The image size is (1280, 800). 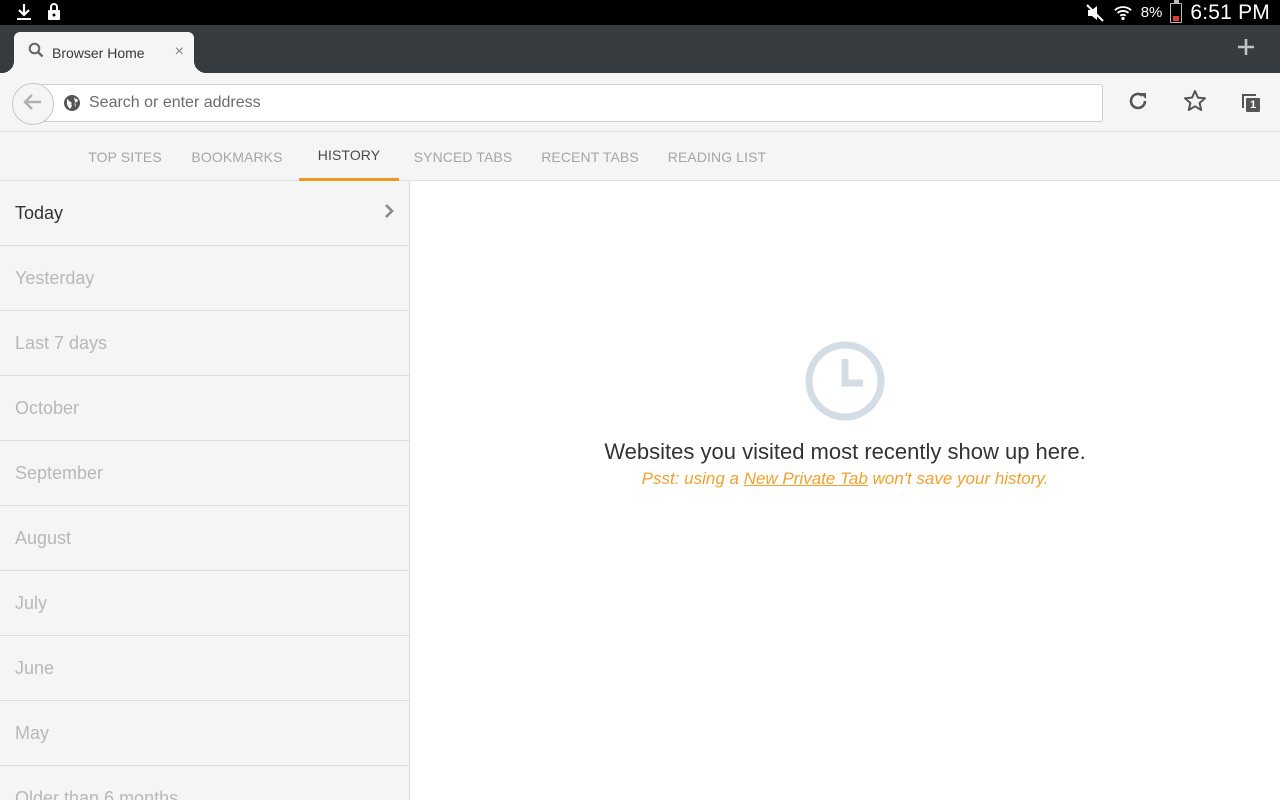 I want to click on plus-icon, so click(x=1246, y=49).